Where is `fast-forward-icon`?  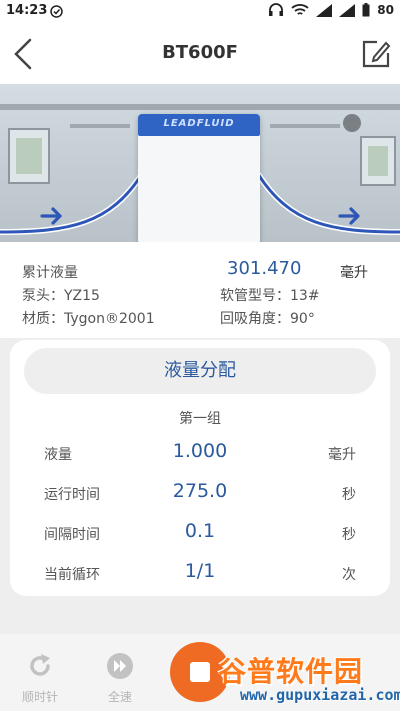 fast-forward-icon is located at coordinates (120, 666).